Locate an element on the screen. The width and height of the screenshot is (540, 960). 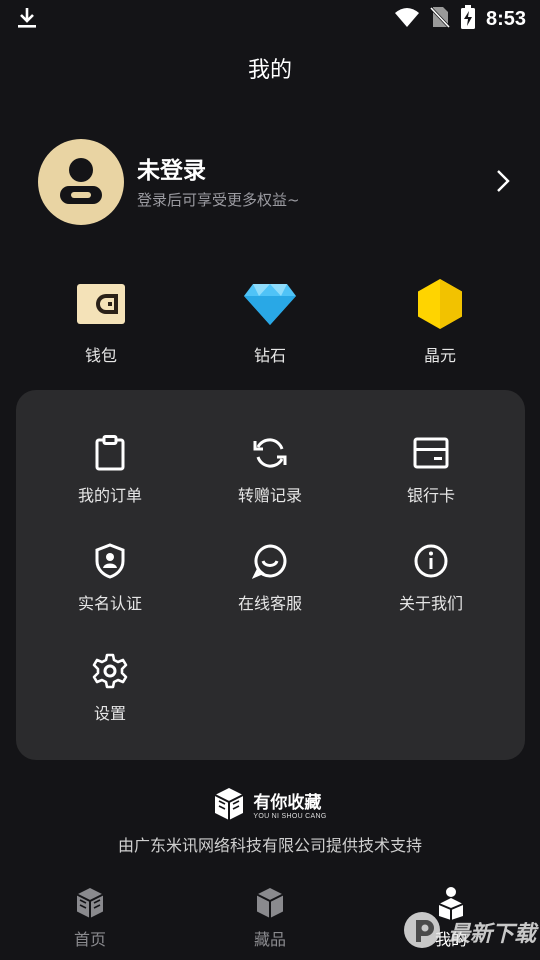
nav-label-home: 首页 is located at coordinates (89, 939).